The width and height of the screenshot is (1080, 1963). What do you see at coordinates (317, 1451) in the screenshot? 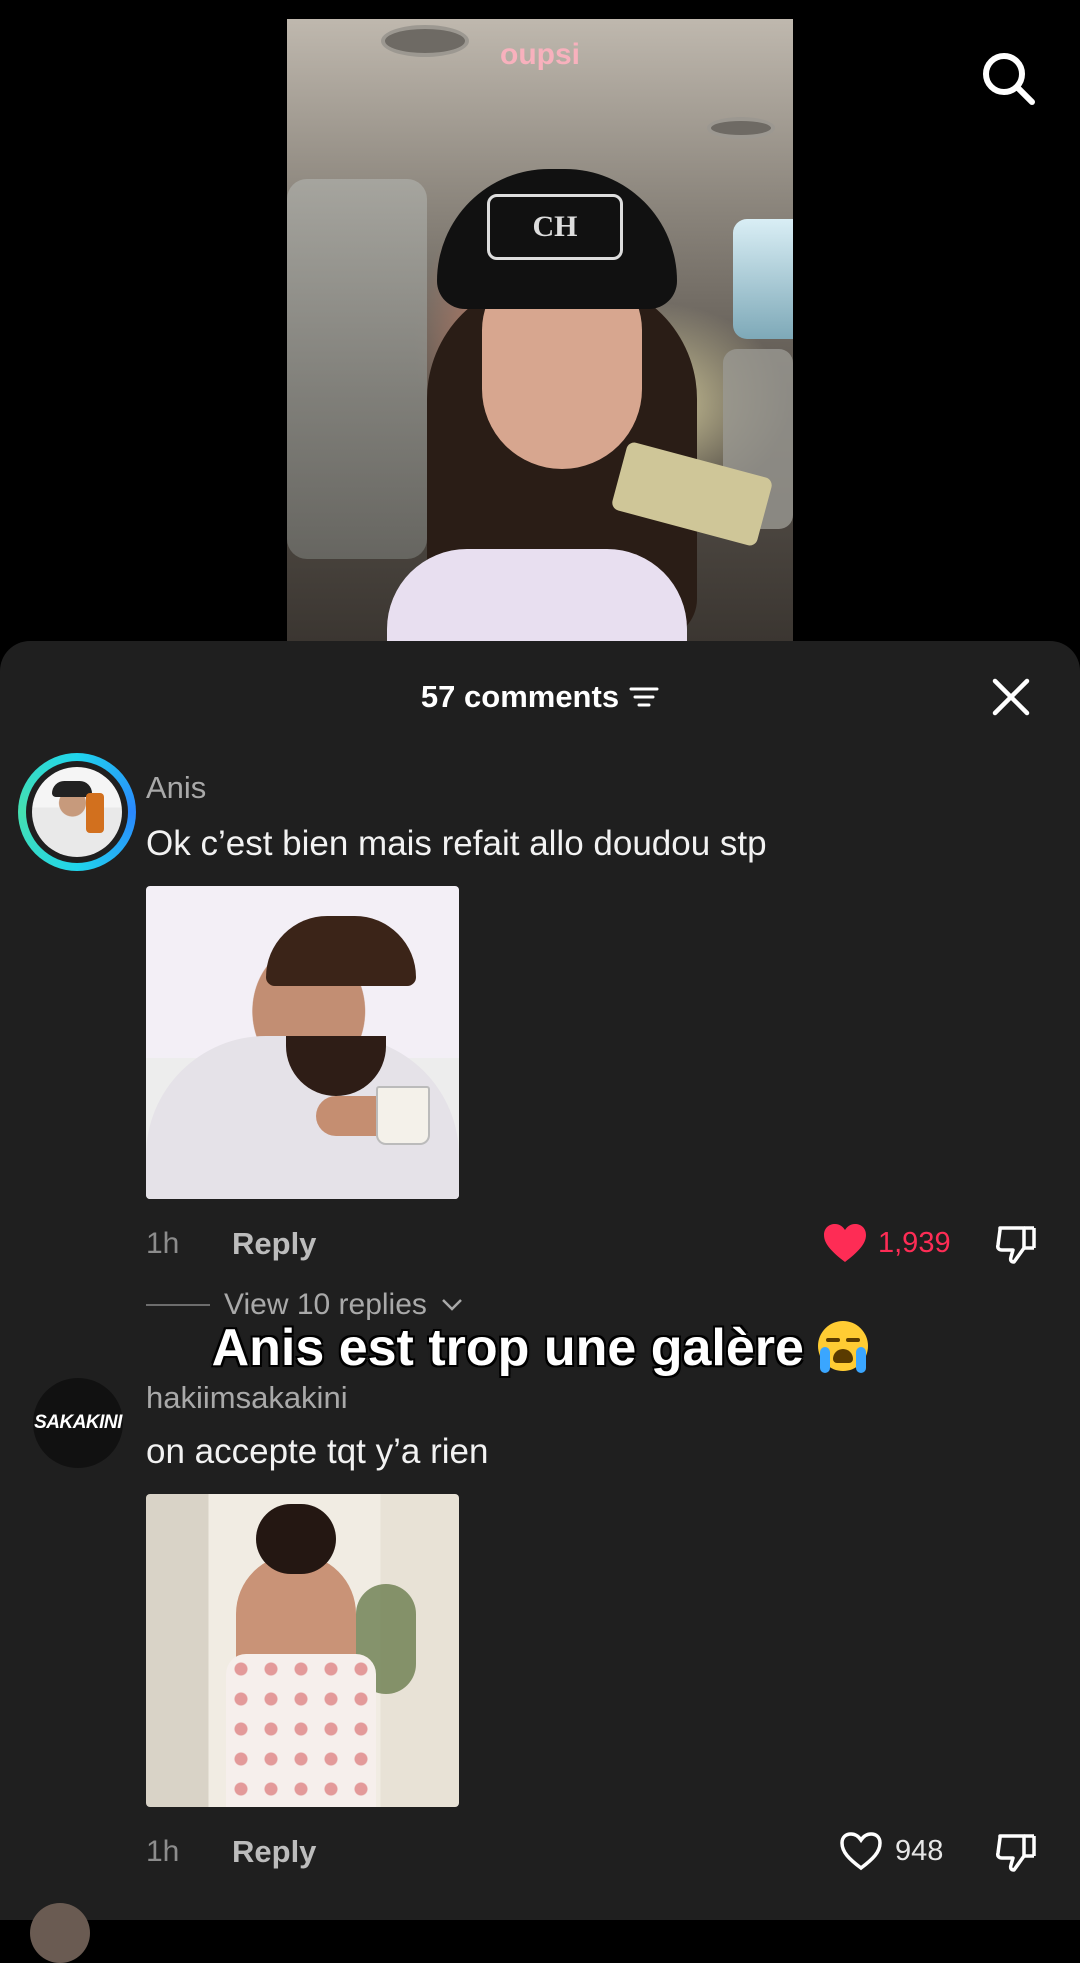
I see `comment-text: on accepte tqt y’a rien` at bounding box center [317, 1451].